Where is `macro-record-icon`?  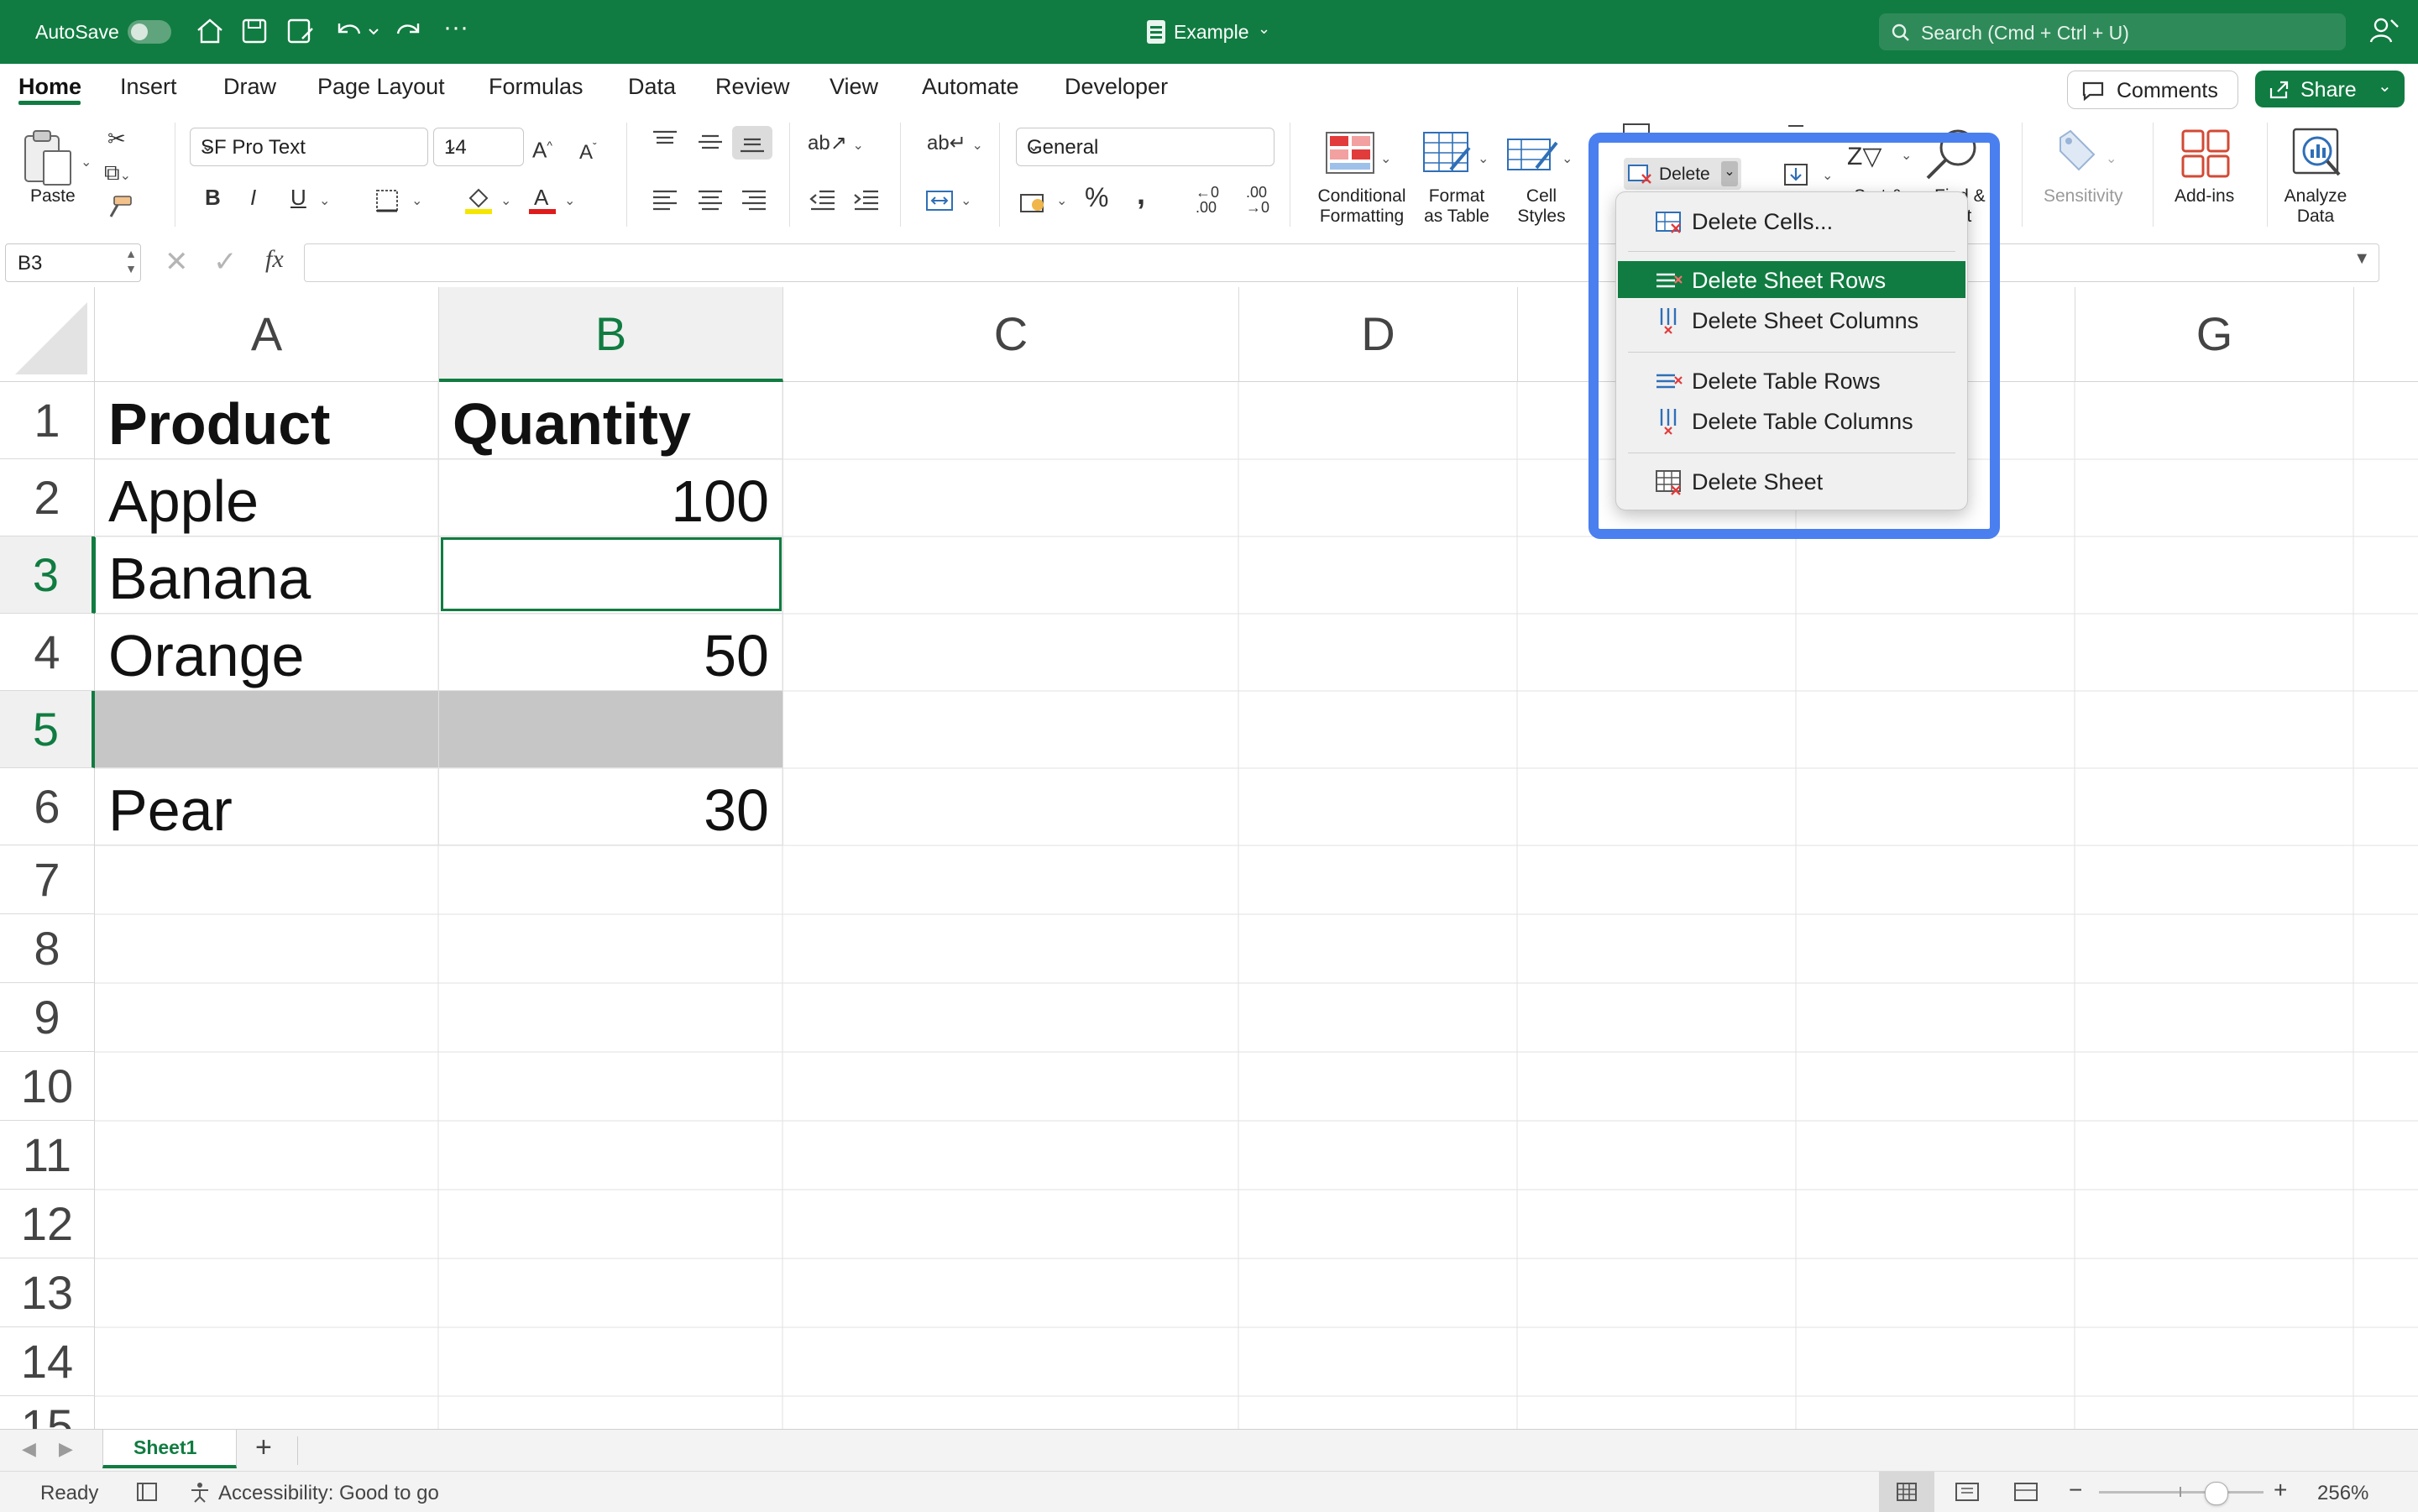
macro-record-icon is located at coordinates (147, 1492).